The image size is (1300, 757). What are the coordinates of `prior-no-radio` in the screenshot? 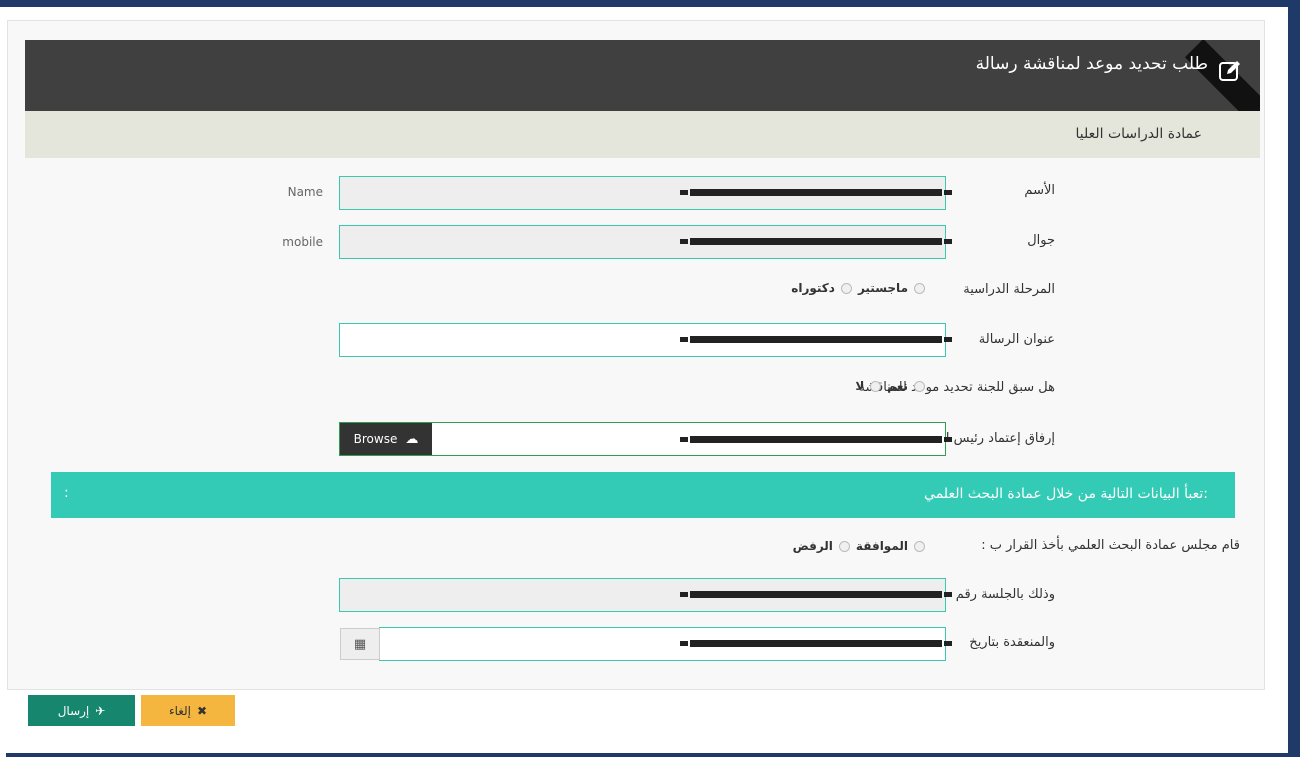 It's located at (876, 386).